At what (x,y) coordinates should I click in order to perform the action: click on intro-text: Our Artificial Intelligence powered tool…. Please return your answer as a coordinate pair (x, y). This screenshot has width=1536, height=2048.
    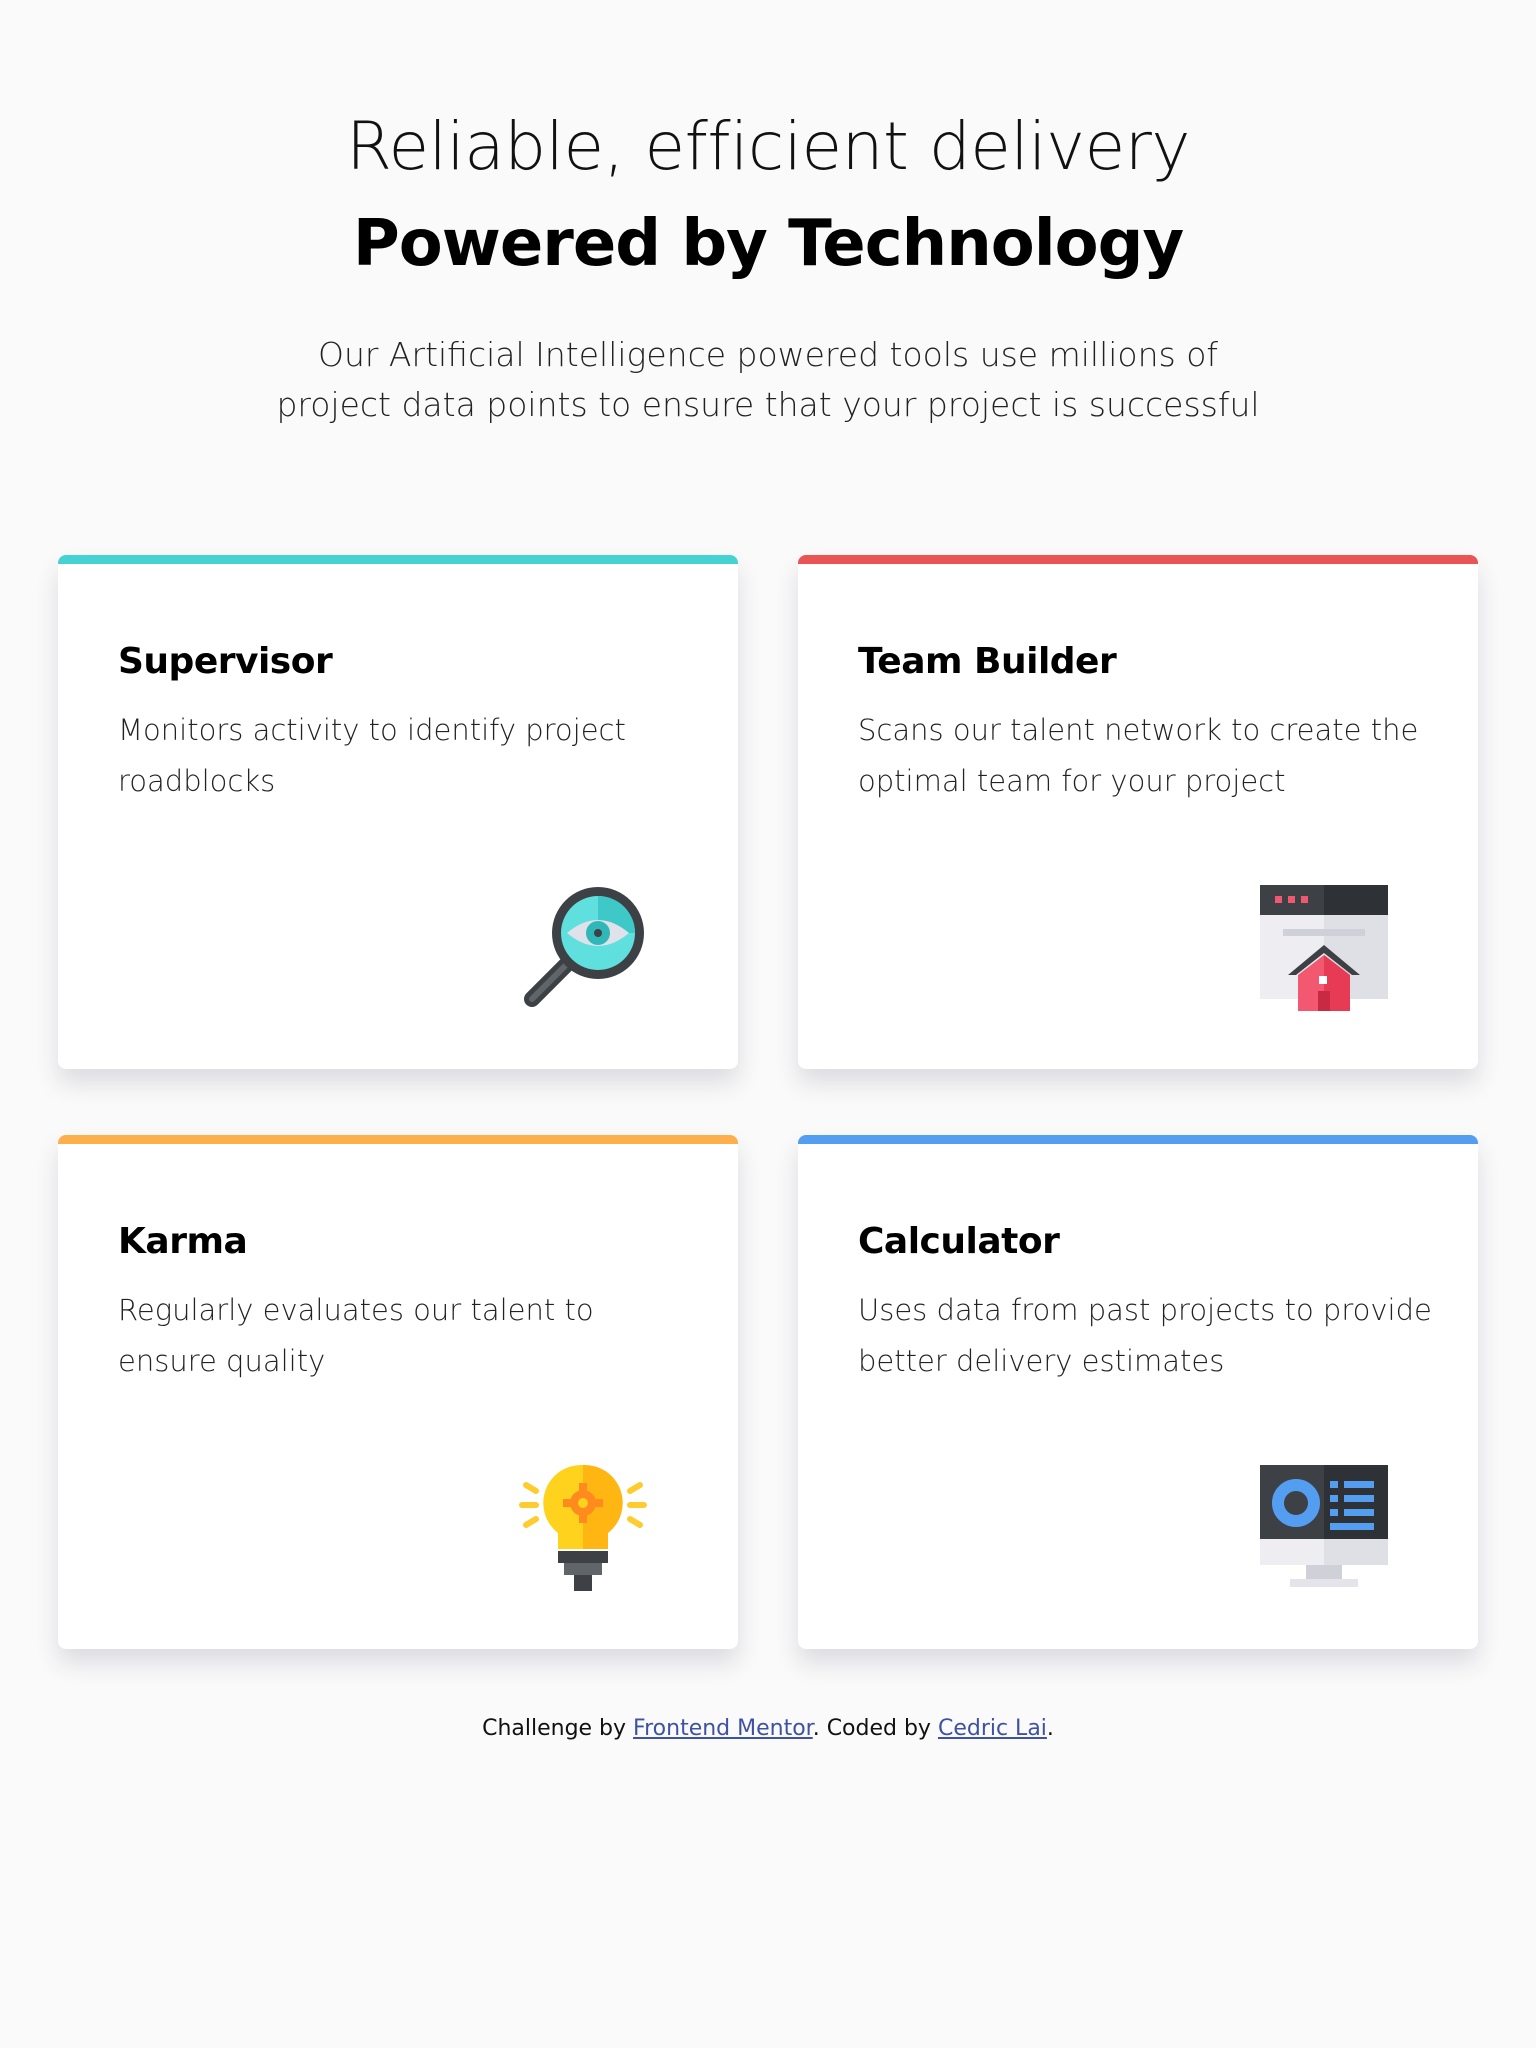
    Looking at the image, I should click on (768, 379).